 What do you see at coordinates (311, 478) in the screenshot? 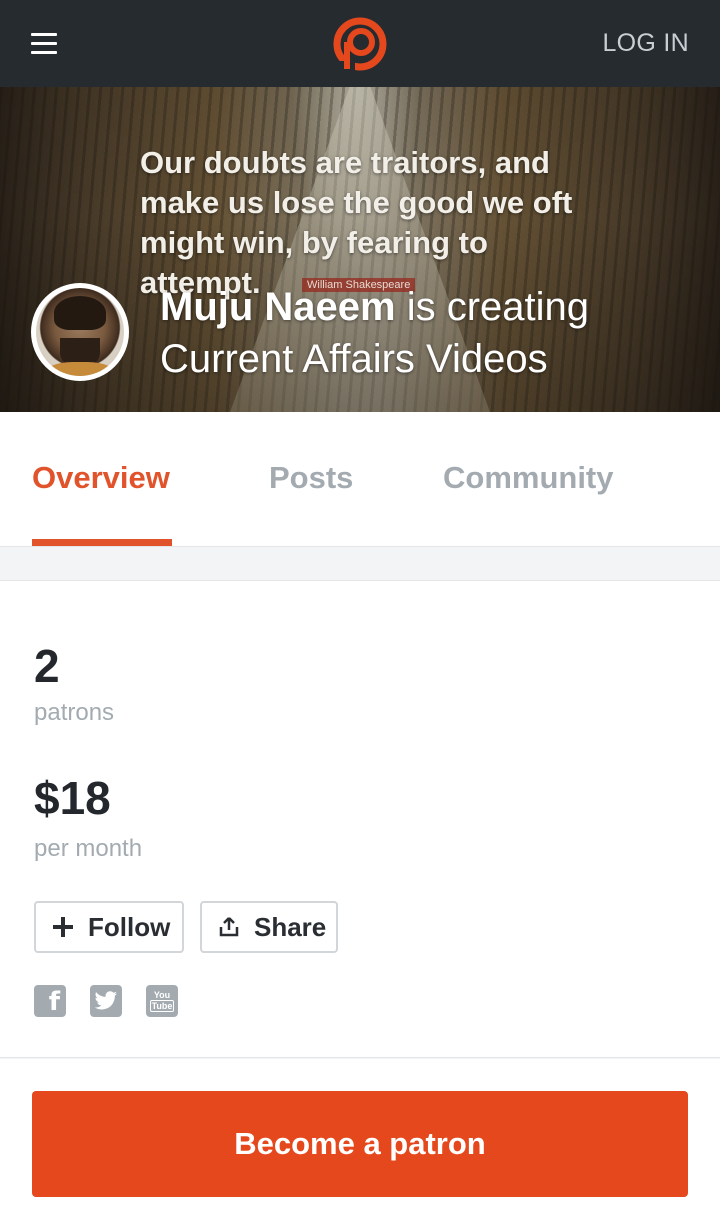
I see `tab-posts: Posts` at bounding box center [311, 478].